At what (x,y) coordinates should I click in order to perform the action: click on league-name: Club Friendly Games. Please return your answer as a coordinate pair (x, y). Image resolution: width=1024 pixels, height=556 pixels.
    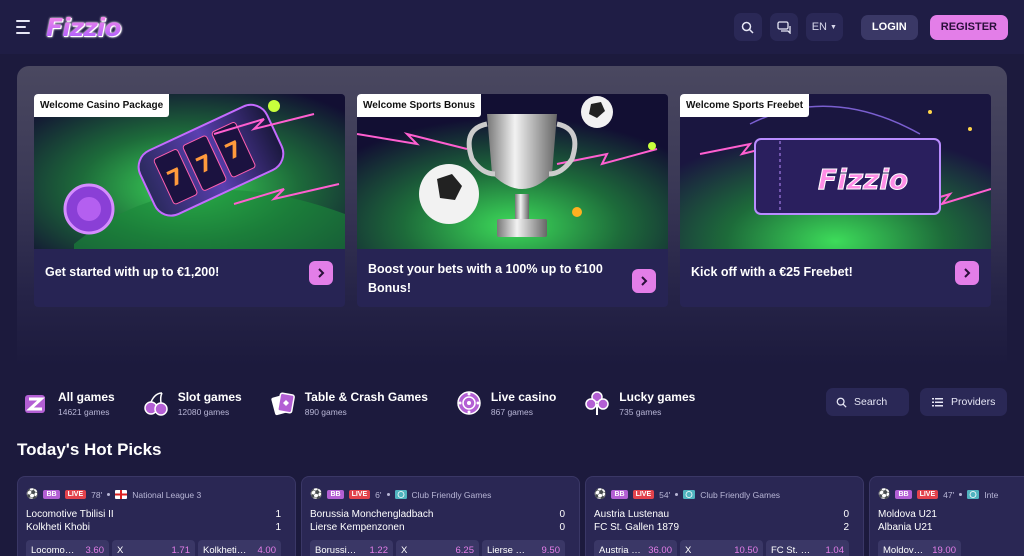
    Looking at the image, I should click on (451, 494).